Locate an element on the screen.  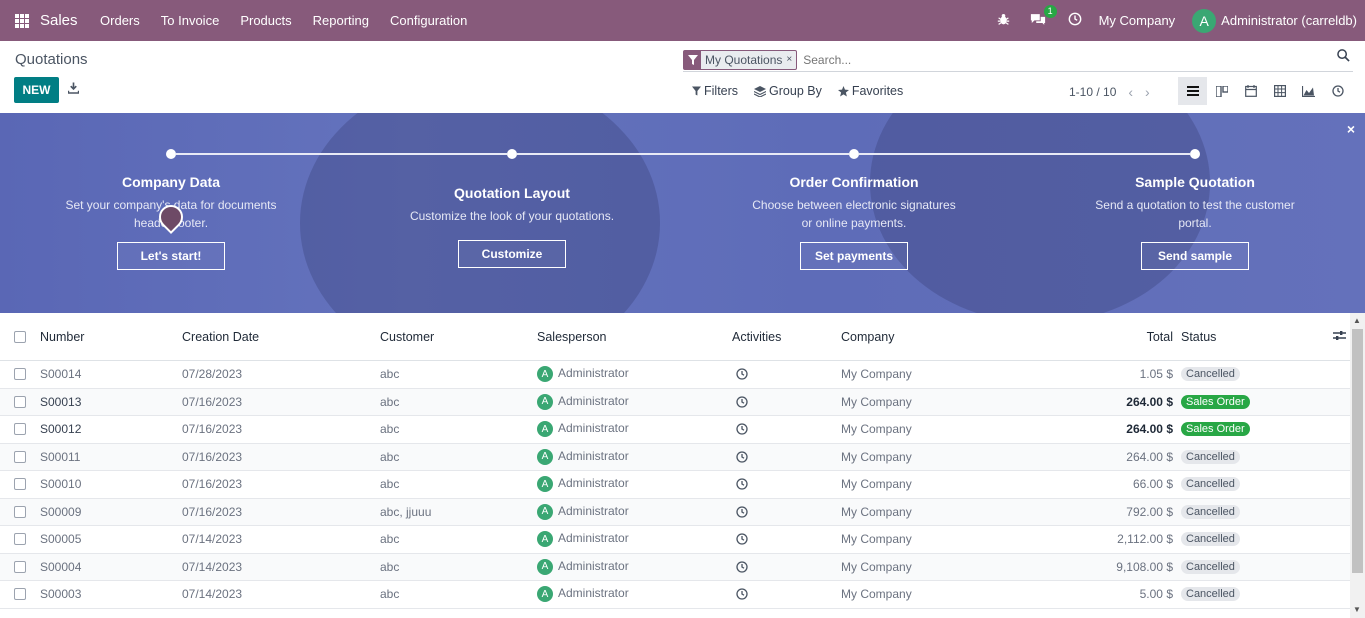
scroll-up-icon: ▲ is located at coordinates (1357, 320).